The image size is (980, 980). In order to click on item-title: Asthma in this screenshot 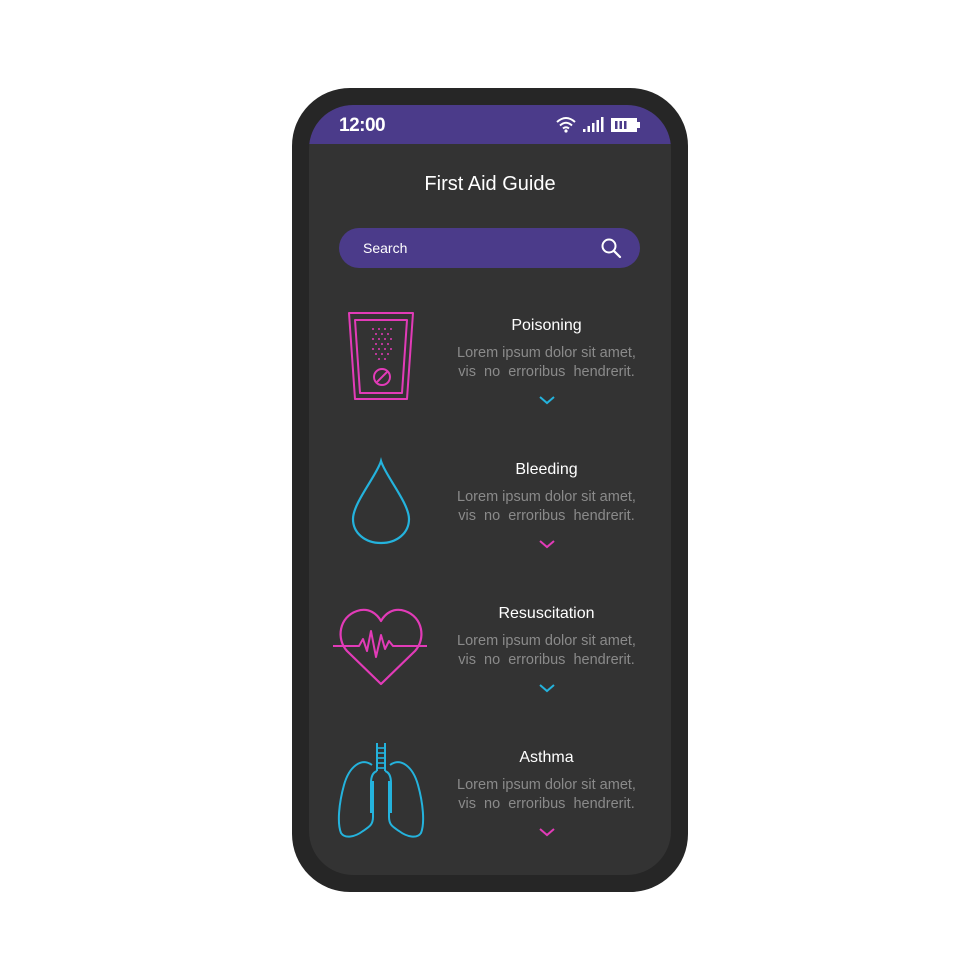, I will do `click(546, 757)`.